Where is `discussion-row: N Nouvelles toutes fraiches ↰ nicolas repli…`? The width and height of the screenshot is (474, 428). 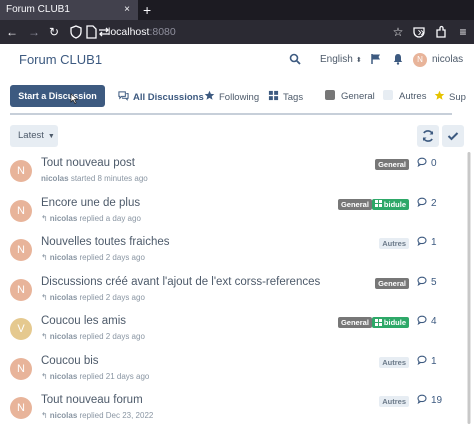 discussion-row: N Nouvelles toutes fraiches ↰ nicolas repli… is located at coordinates (237, 250).